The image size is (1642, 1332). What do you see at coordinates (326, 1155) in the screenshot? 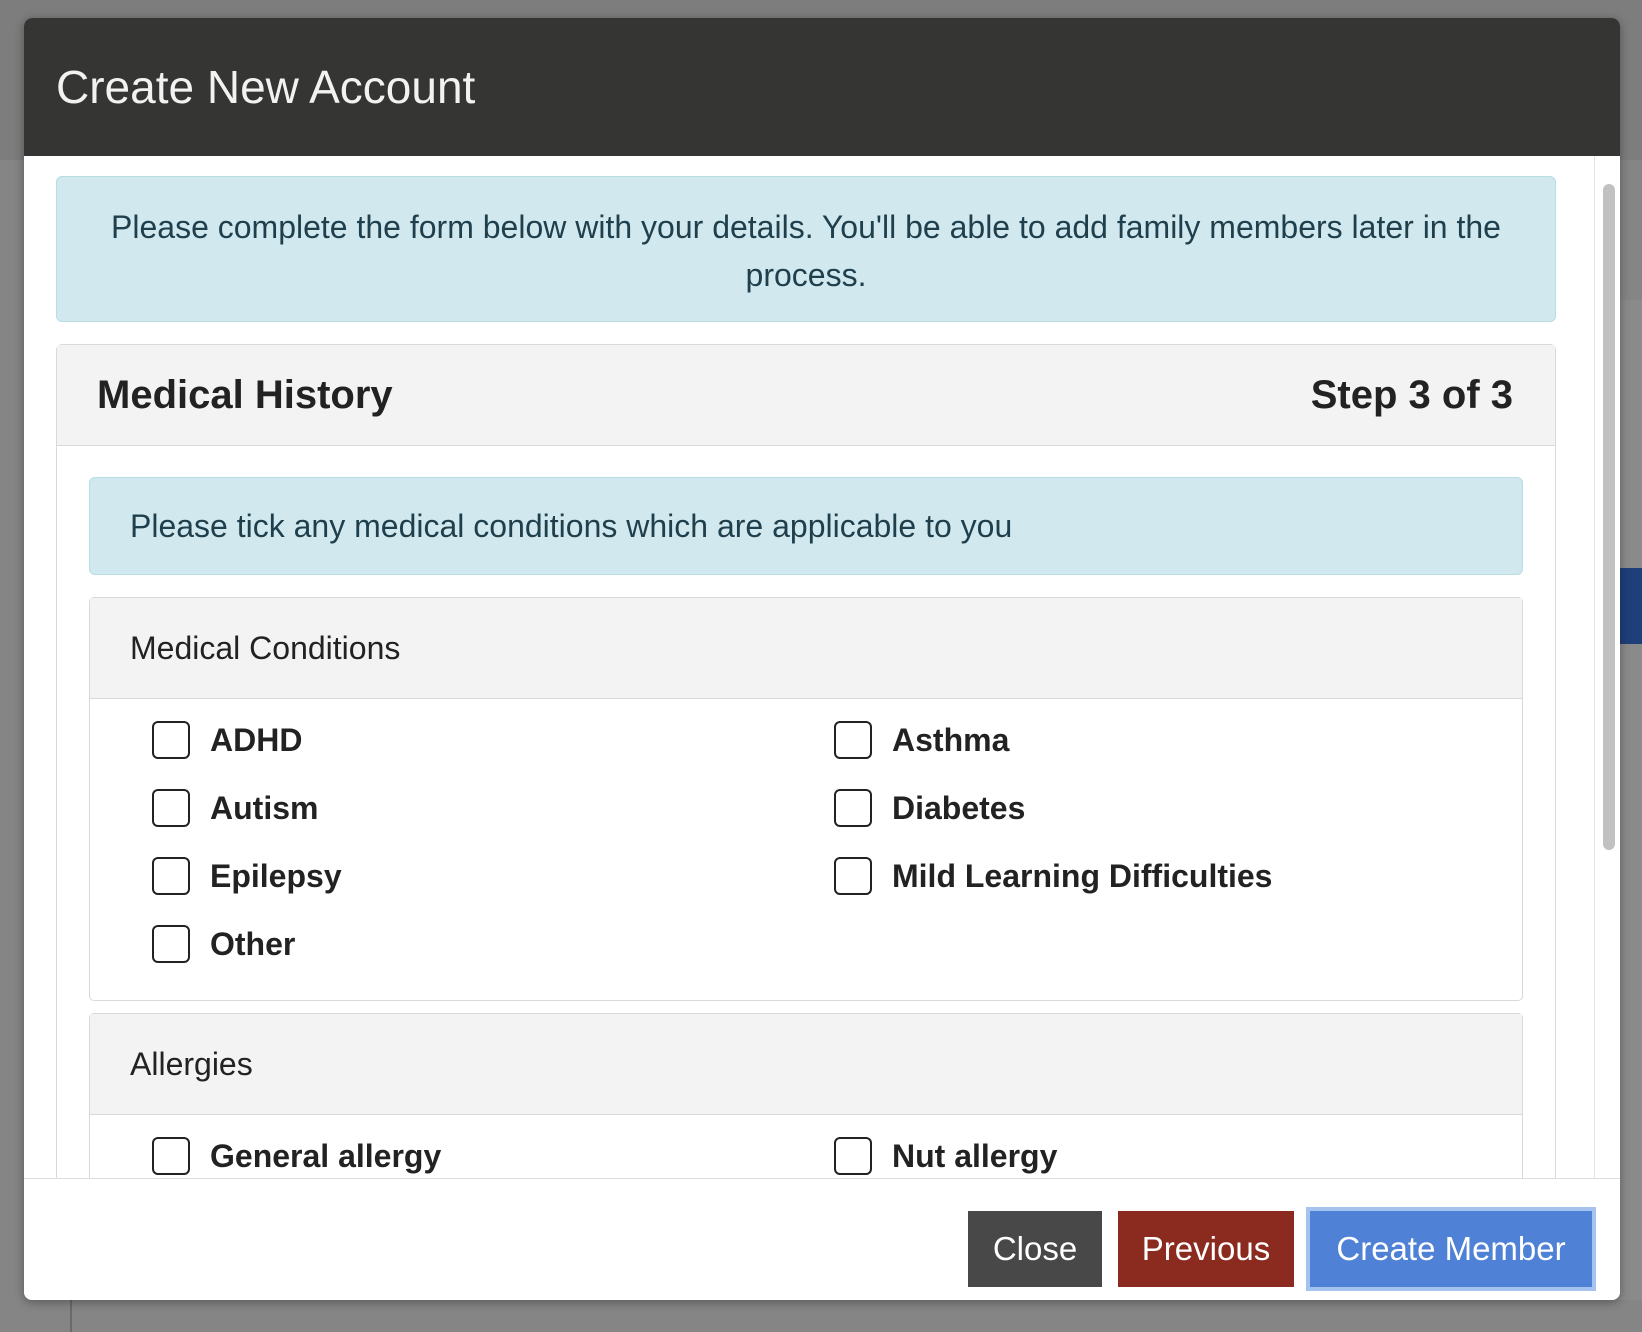
I see `checkbox-label: General allergy` at bounding box center [326, 1155].